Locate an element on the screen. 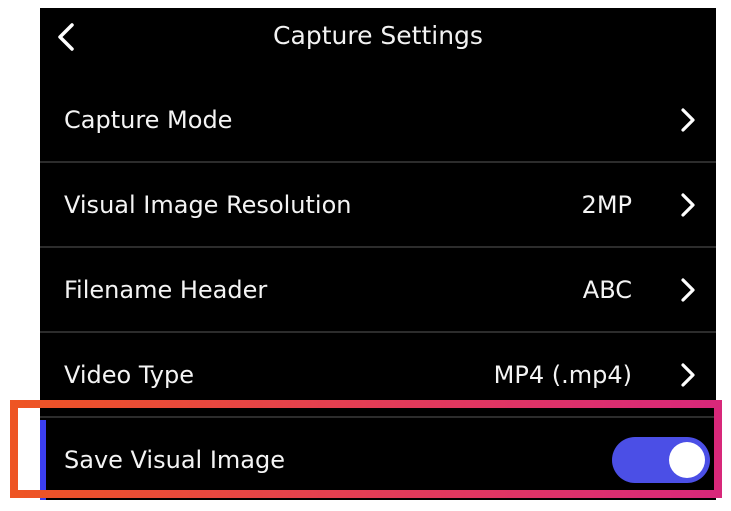 The image size is (731, 511). top-bar: Capture Settings is located at coordinates (378, 43).